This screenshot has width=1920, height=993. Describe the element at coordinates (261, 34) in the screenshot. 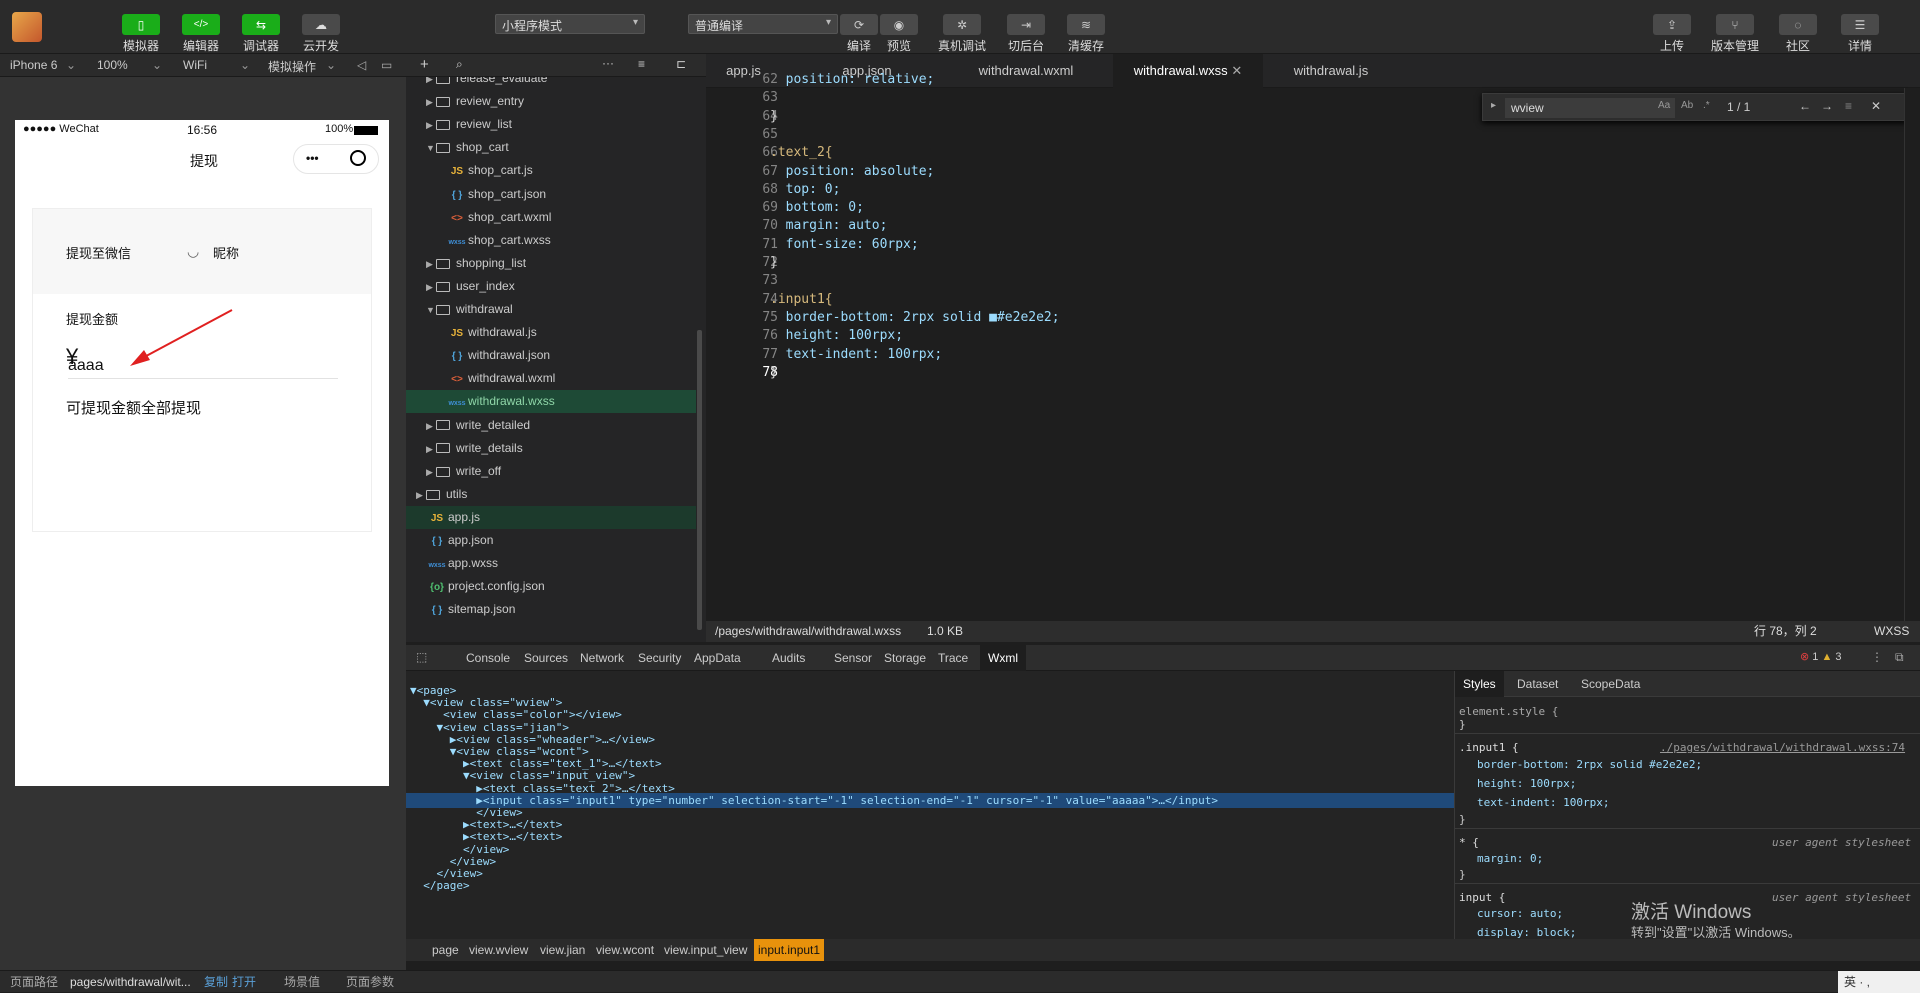

I see `debugger-button: ⇆ 调试器` at that location.